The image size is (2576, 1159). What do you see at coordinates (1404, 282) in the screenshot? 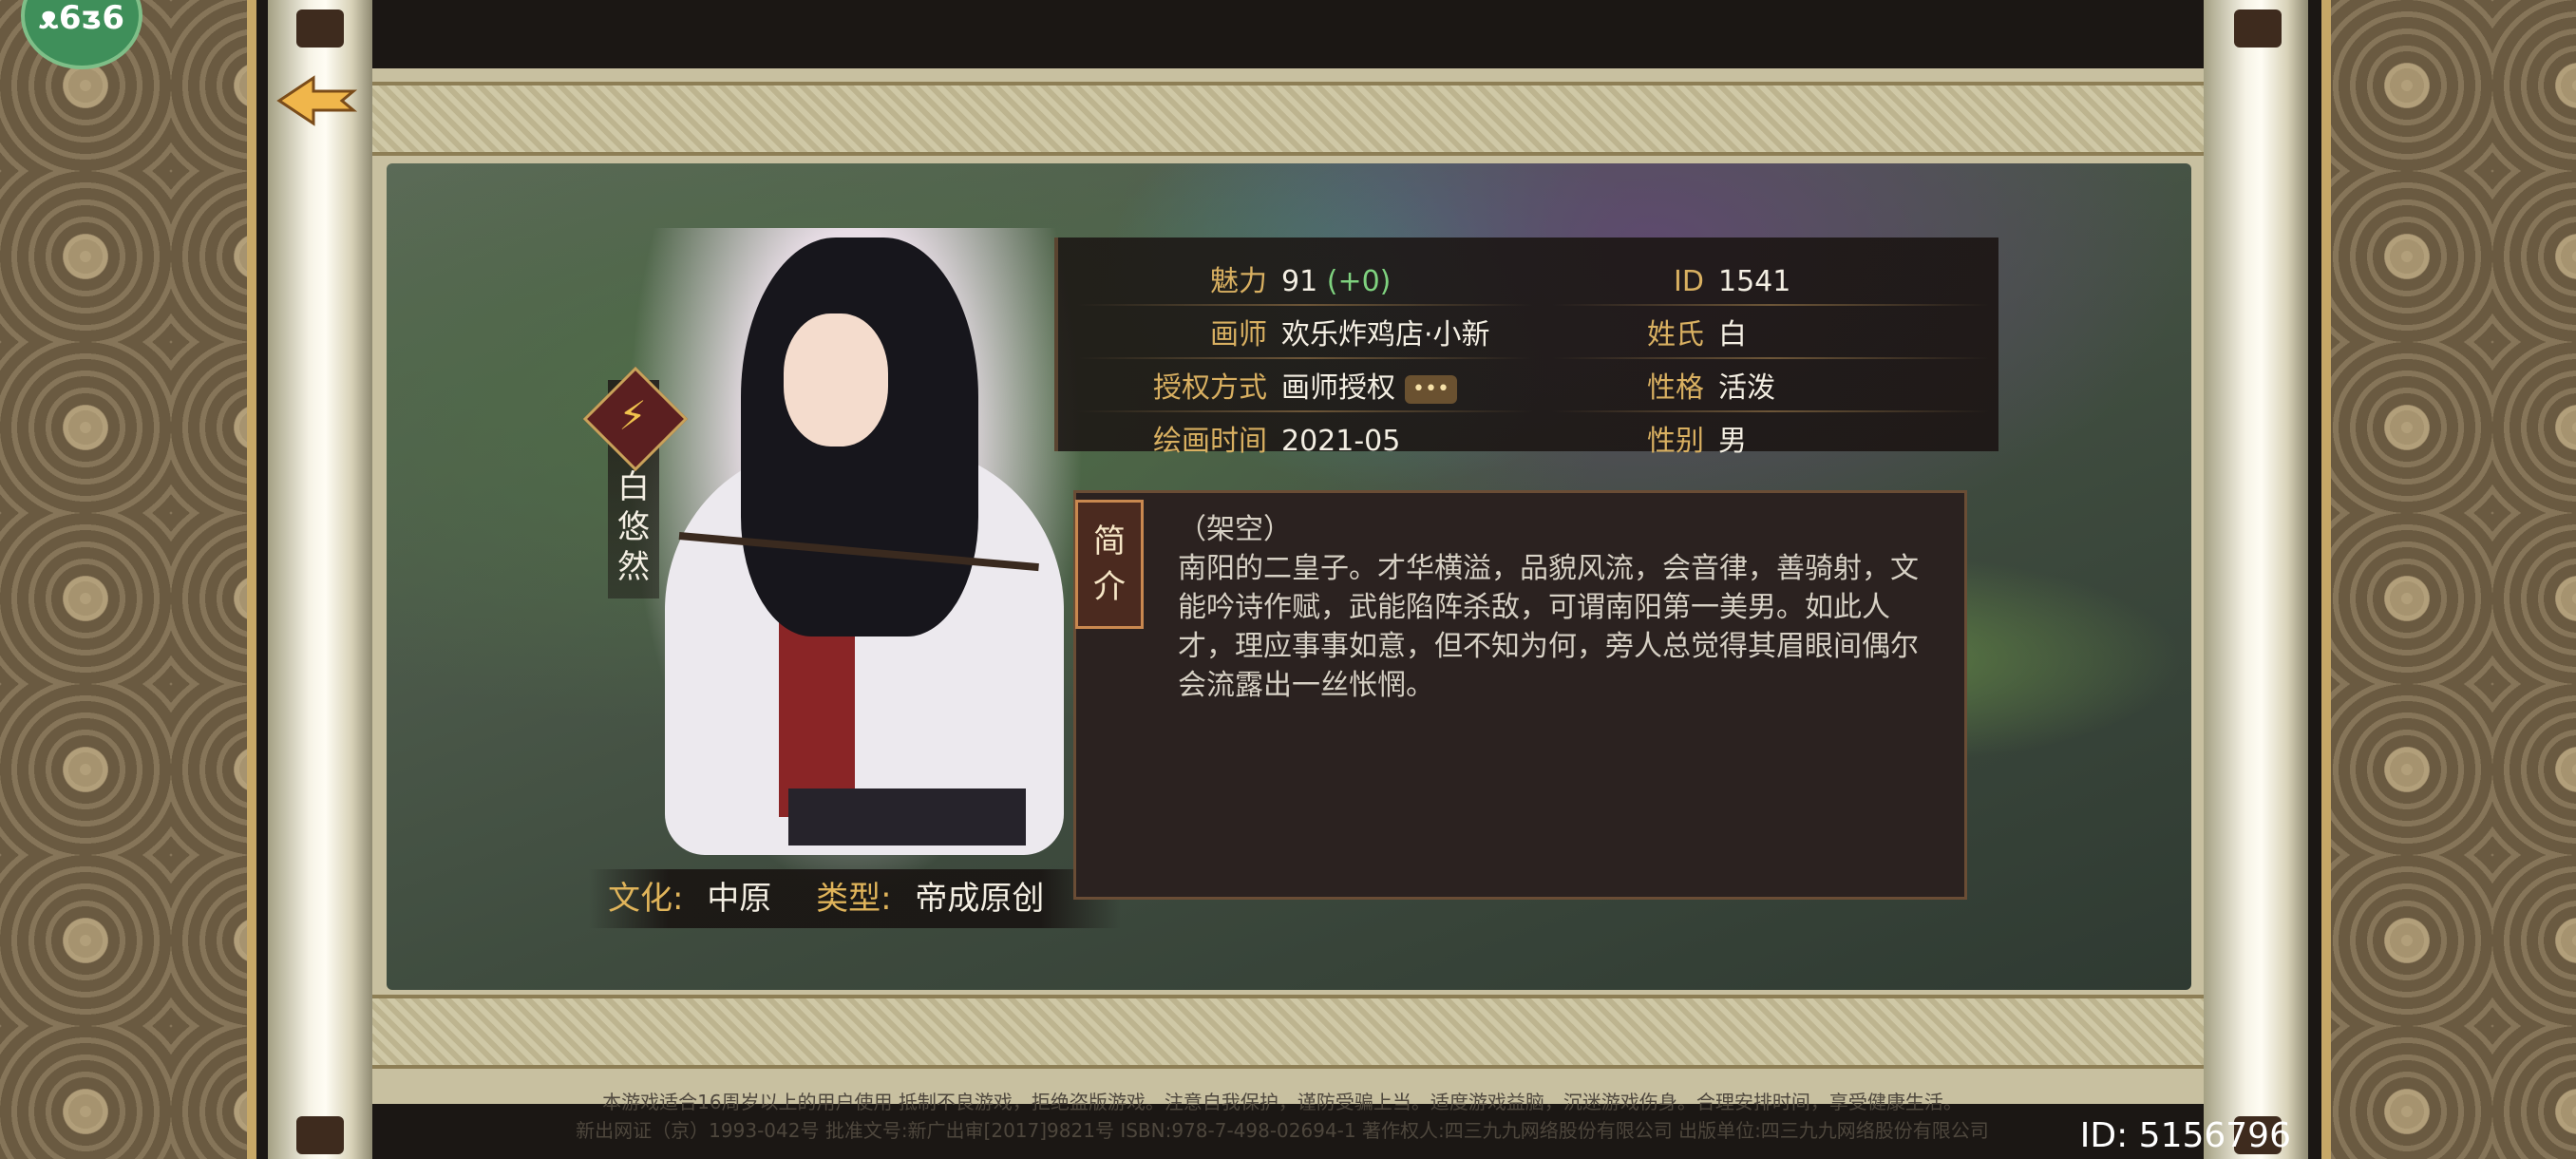
I see `charm-value: 91 (+0)` at bounding box center [1404, 282].